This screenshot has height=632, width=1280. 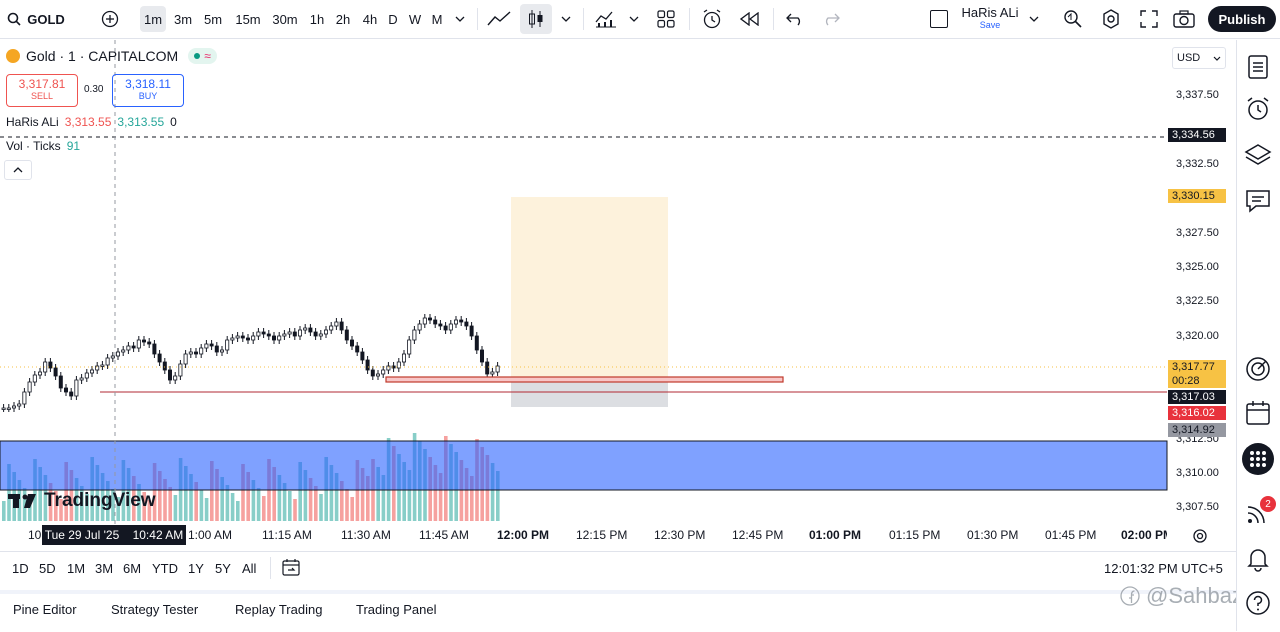 I want to click on range-bar, so click(x=618, y=568).